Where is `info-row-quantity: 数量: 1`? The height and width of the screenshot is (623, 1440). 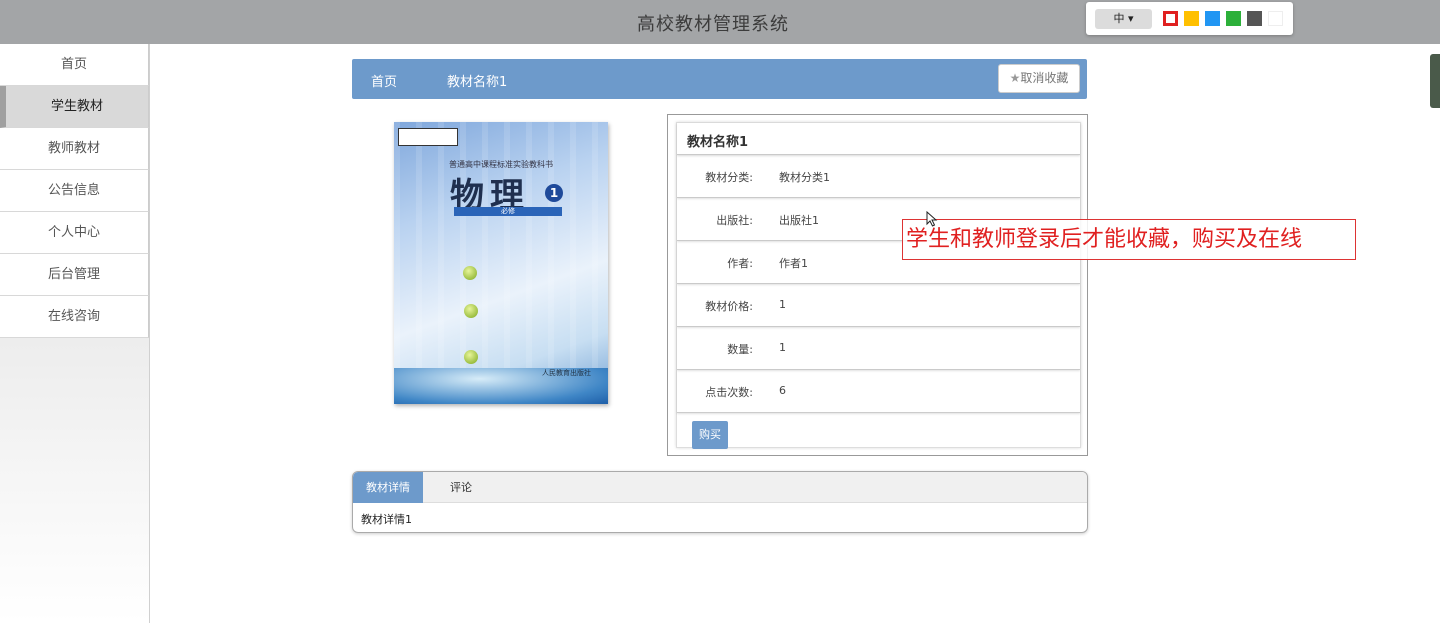
info-row-quantity: 数量: 1 is located at coordinates (878, 348).